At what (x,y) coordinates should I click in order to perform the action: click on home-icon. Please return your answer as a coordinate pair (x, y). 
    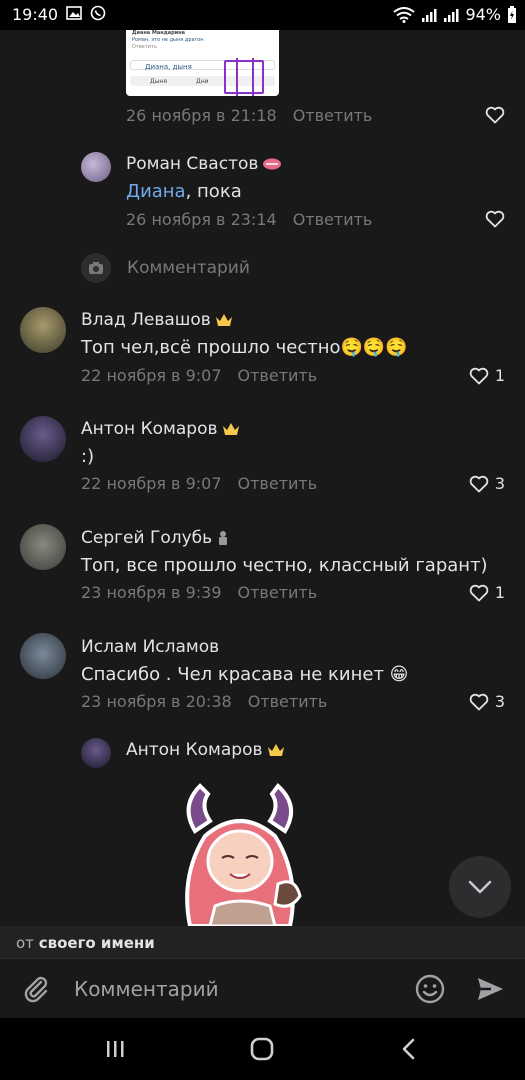
    Looking at the image, I should click on (262, 1049).